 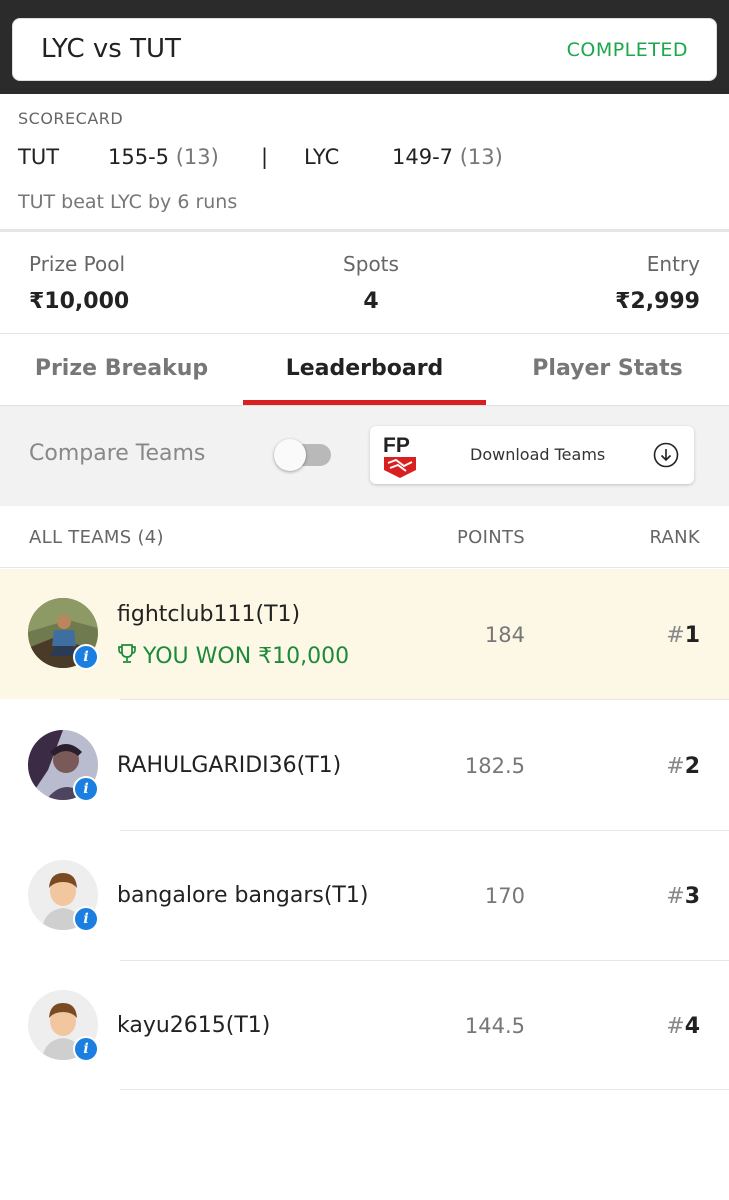 What do you see at coordinates (290, 455) in the screenshot?
I see `toggle-knob` at bounding box center [290, 455].